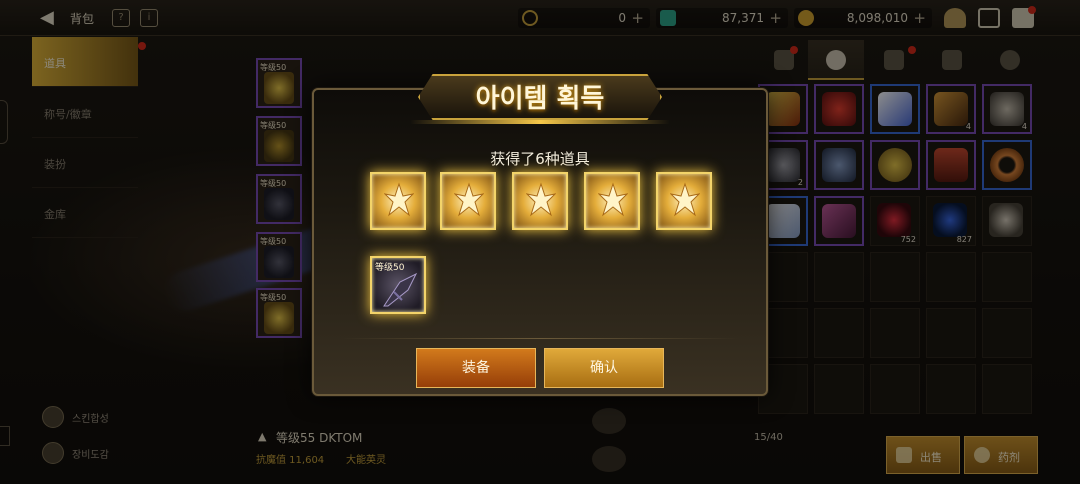 This screenshot has height=484, width=1080. I want to click on reward-weapon: 等级50, so click(398, 285).